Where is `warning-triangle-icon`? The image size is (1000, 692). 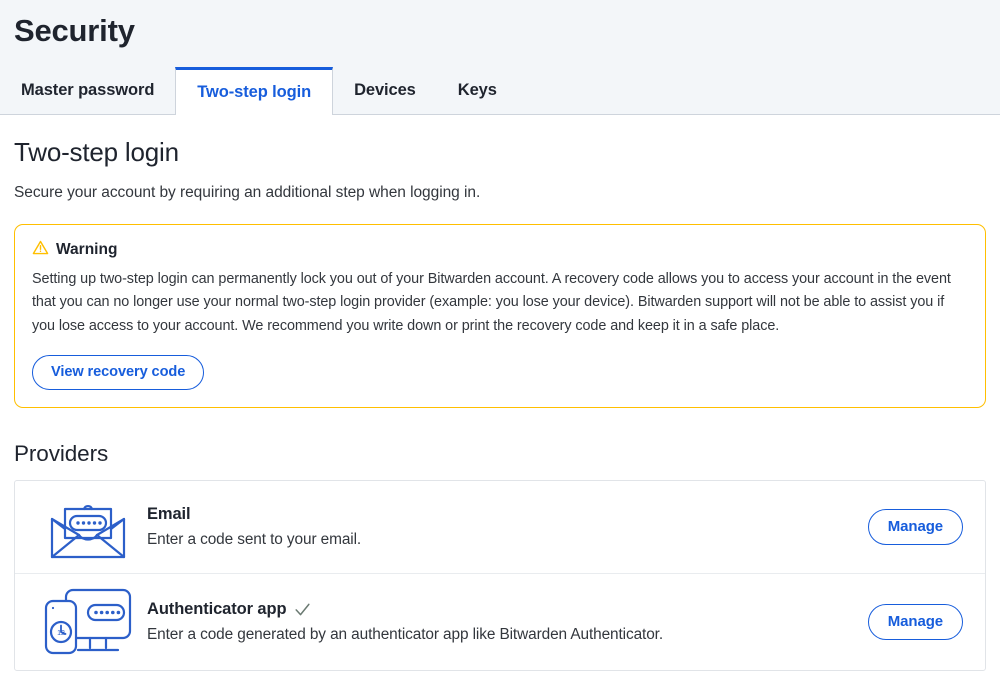 warning-triangle-icon is located at coordinates (40, 250).